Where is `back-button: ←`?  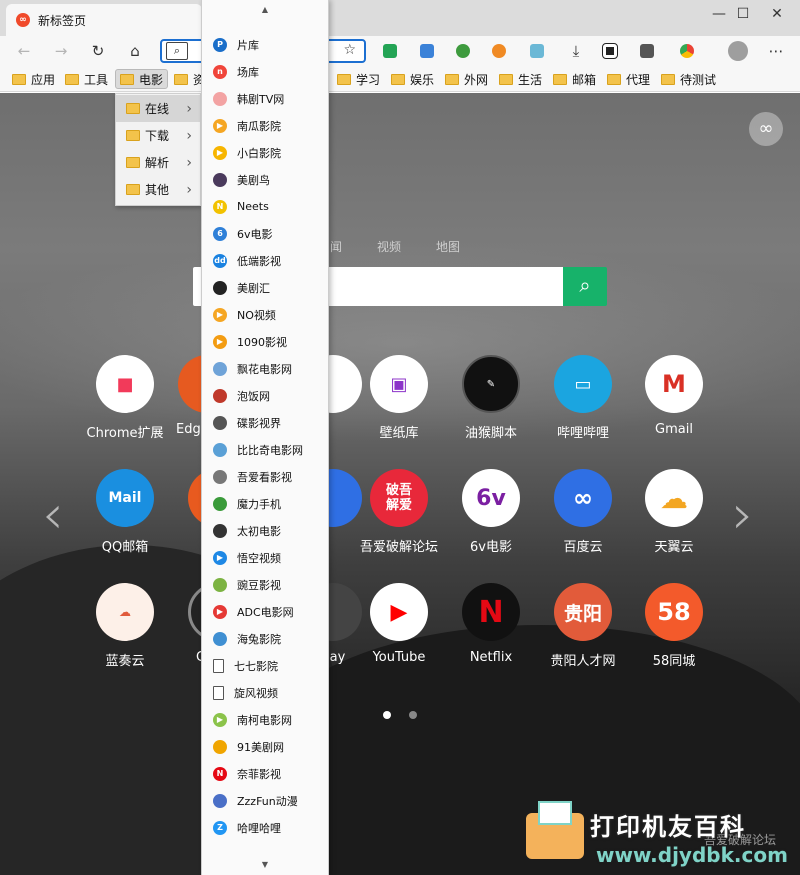 back-button: ← is located at coordinates (24, 51).